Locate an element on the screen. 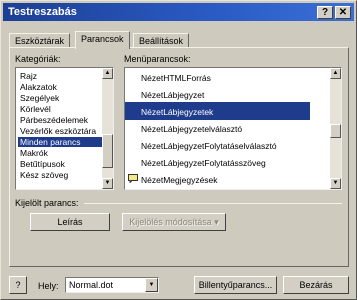  window-title: Testreszabás is located at coordinates (42, 12).